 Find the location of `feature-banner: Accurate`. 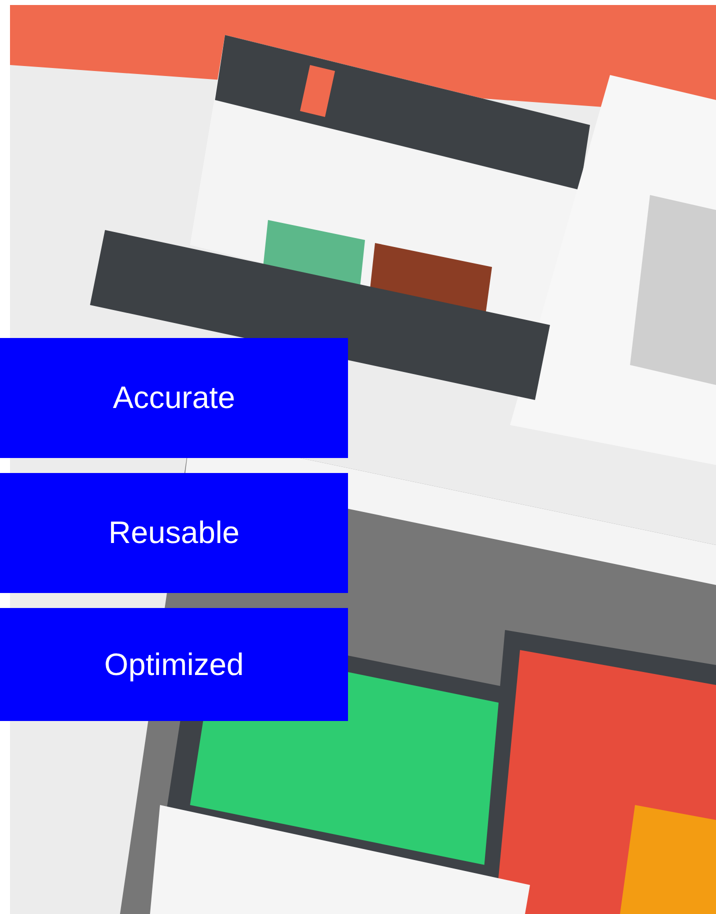

feature-banner: Accurate is located at coordinates (174, 398).